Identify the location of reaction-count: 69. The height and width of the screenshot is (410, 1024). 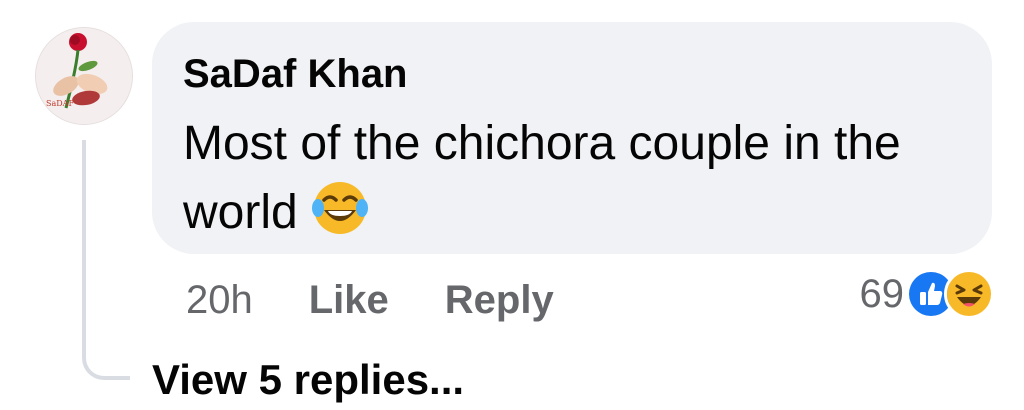
(882, 294).